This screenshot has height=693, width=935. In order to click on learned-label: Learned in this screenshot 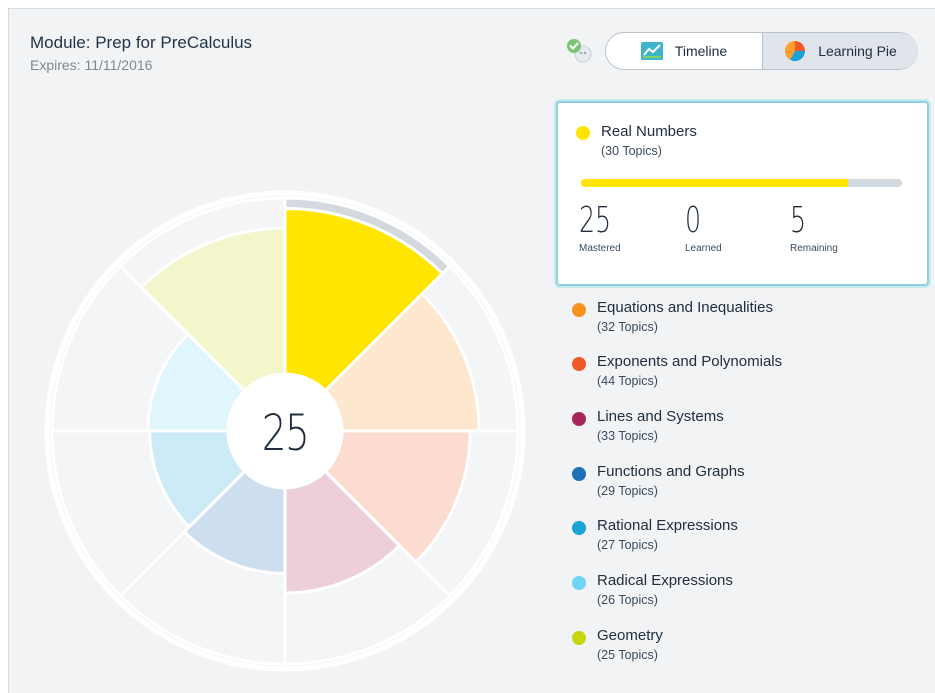, I will do `click(703, 248)`.